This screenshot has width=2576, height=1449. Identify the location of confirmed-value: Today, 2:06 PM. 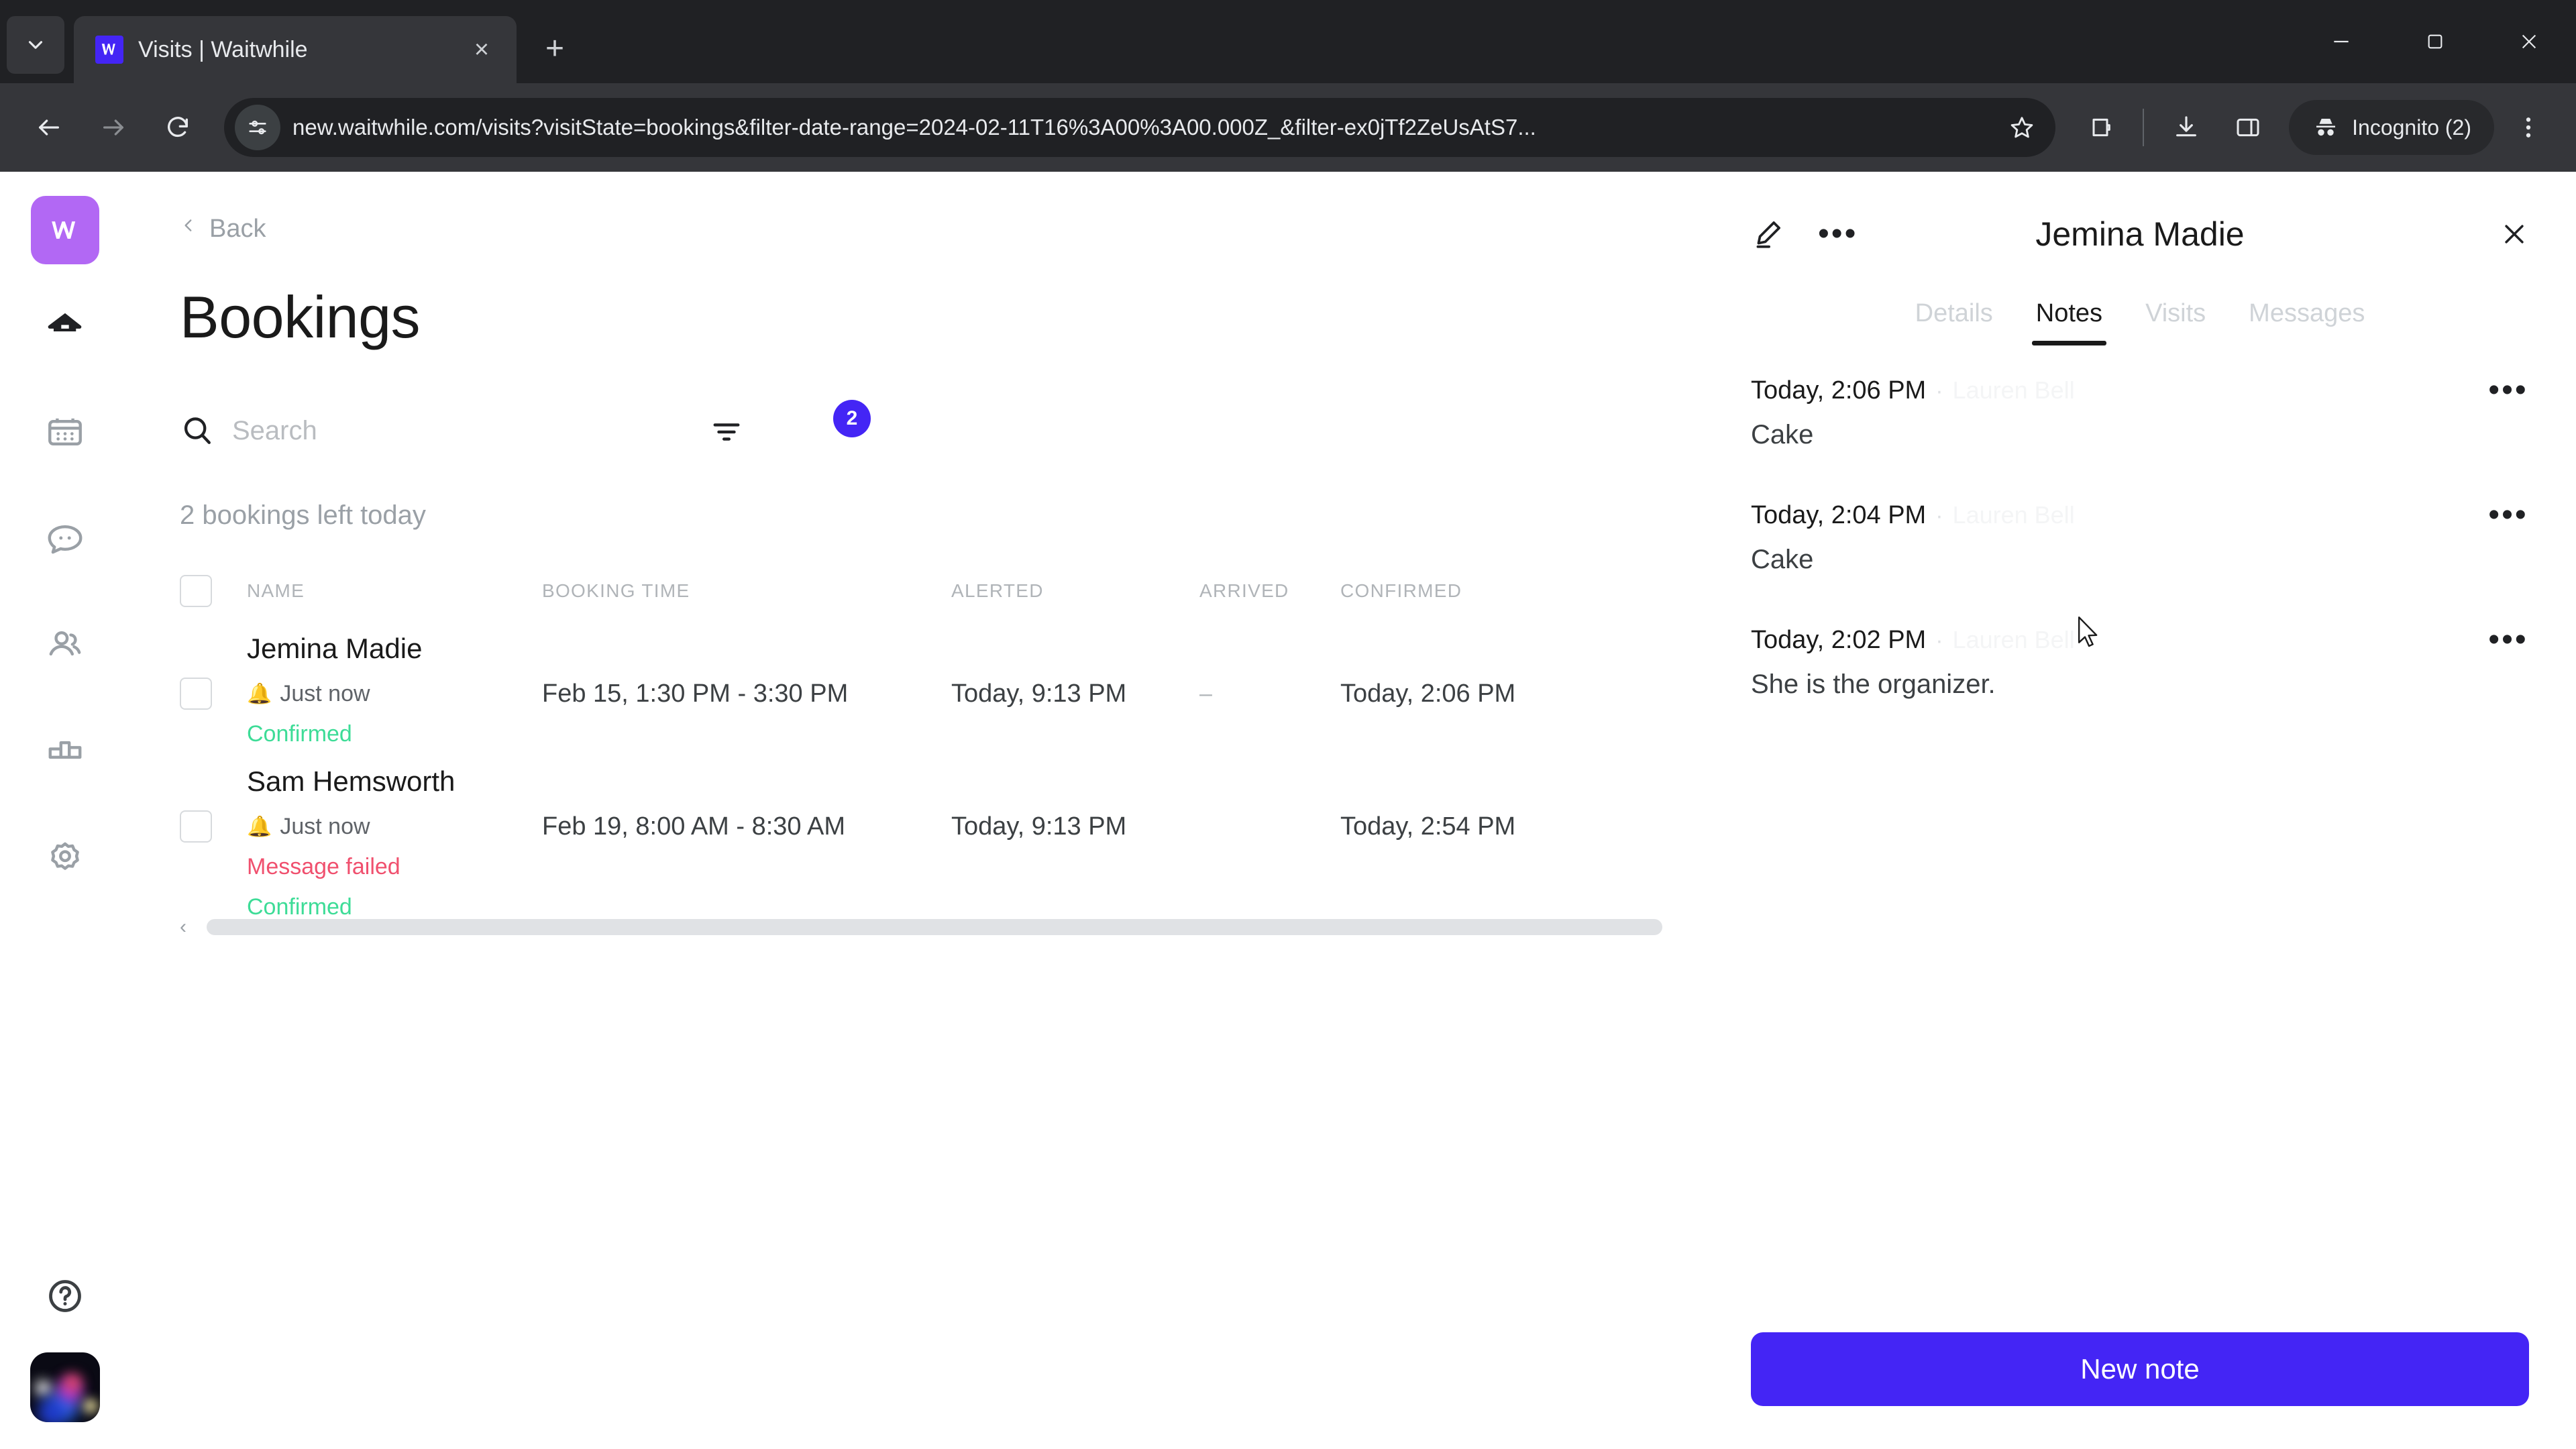
(1428, 693).